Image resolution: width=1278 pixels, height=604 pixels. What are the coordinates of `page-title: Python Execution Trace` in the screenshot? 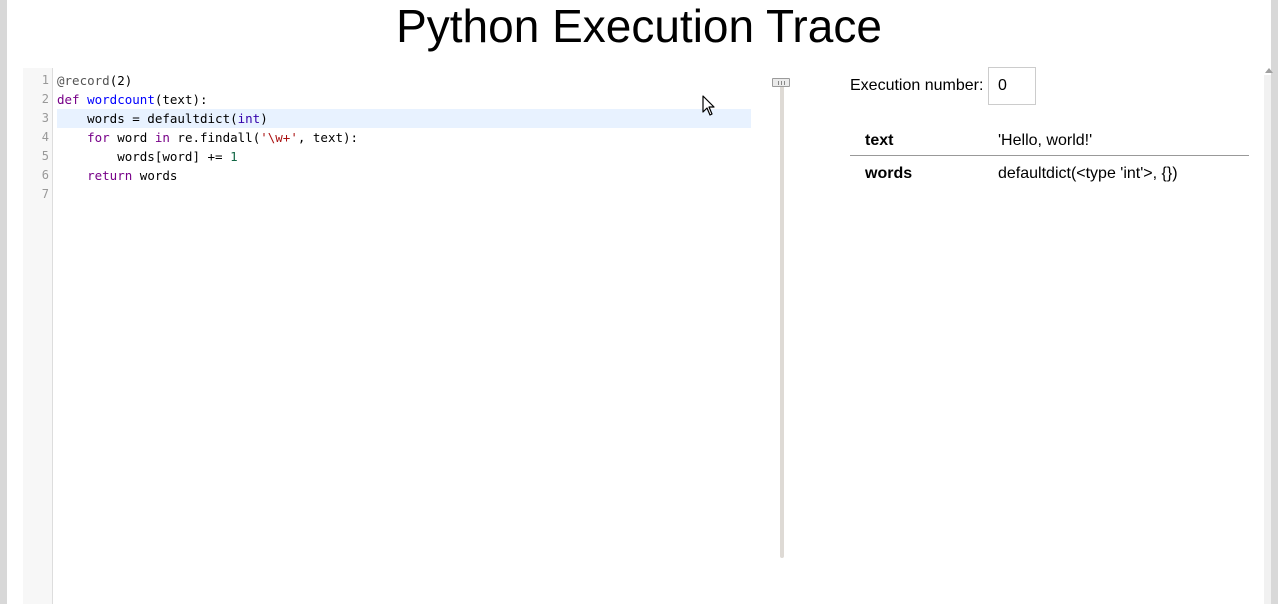 It's located at (639, 26).